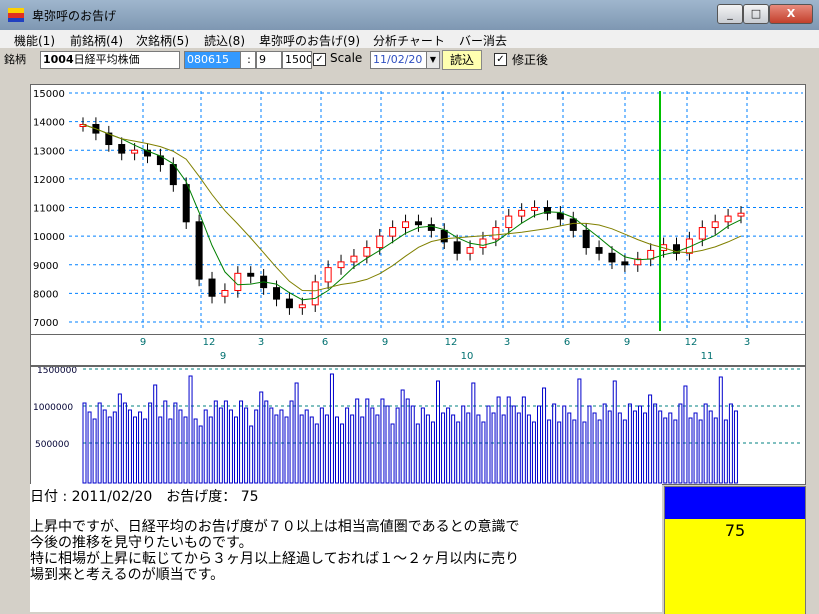  What do you see at coordinates (45, 294) in the screenshot?
I see `price-y-tick: 8000` at bounding box center [45, 294].